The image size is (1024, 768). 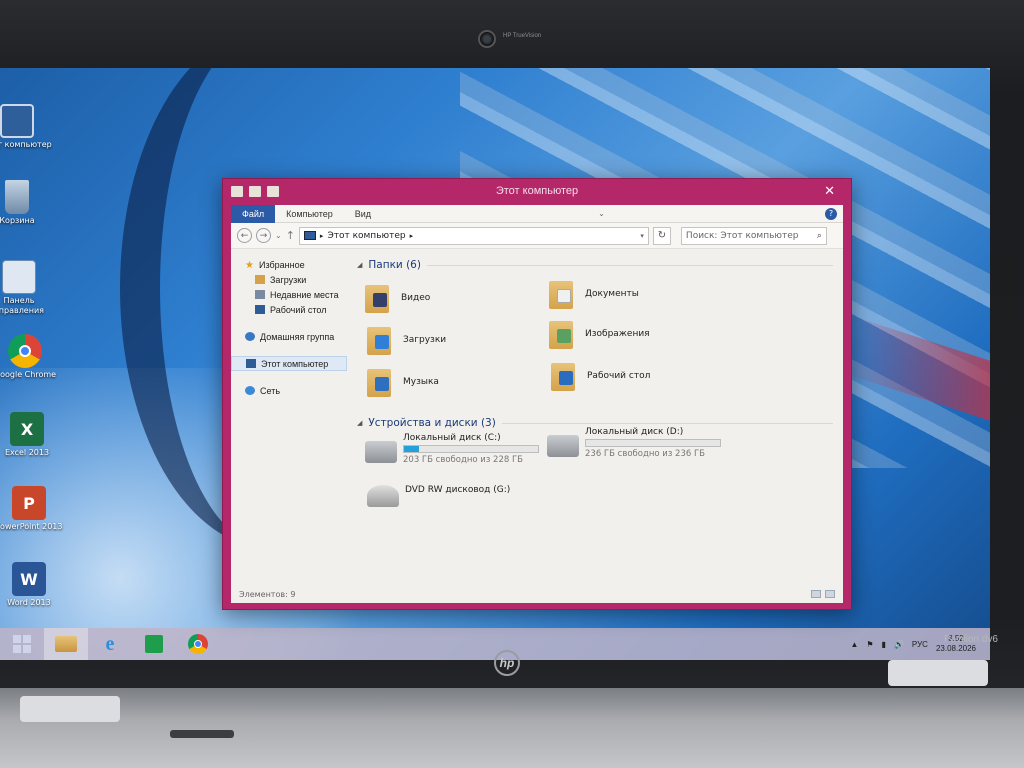 I want to click on large-icons-view-icon, so click(x=830, y=594).